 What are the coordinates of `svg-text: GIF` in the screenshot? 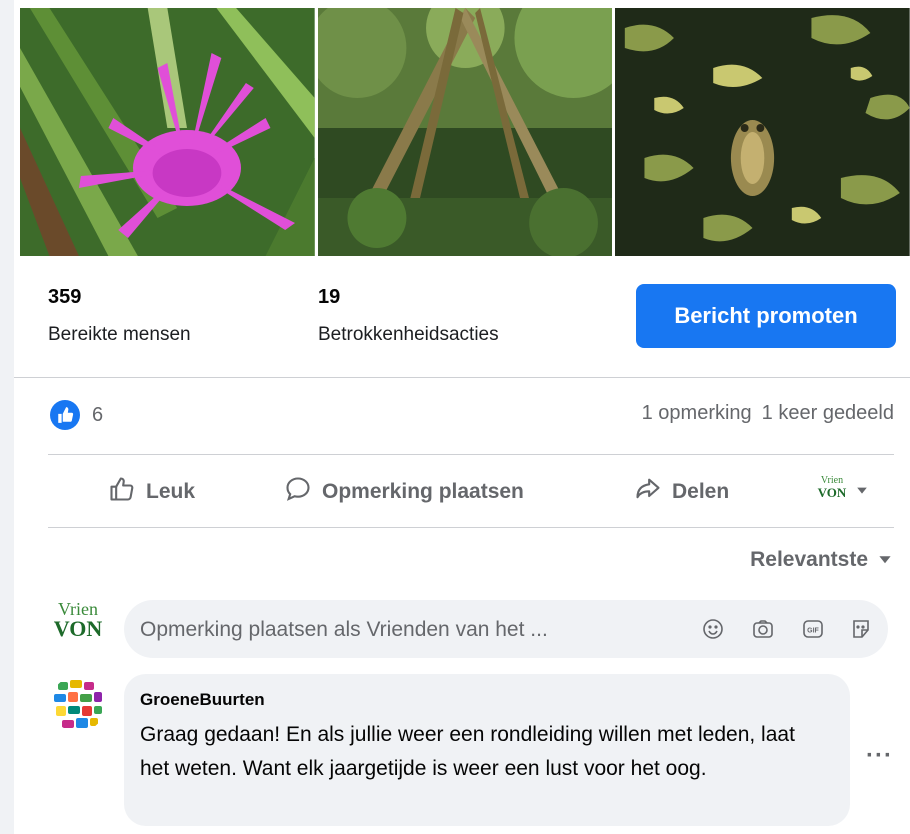 It's located at (813, 631).